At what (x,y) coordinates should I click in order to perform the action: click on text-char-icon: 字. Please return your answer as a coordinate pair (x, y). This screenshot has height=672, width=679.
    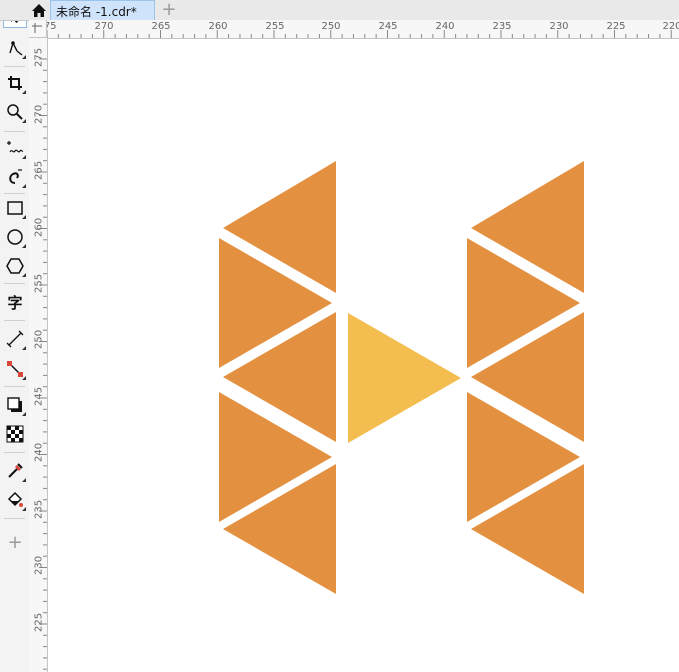
    Looking at the image, I should click on (15, 302).